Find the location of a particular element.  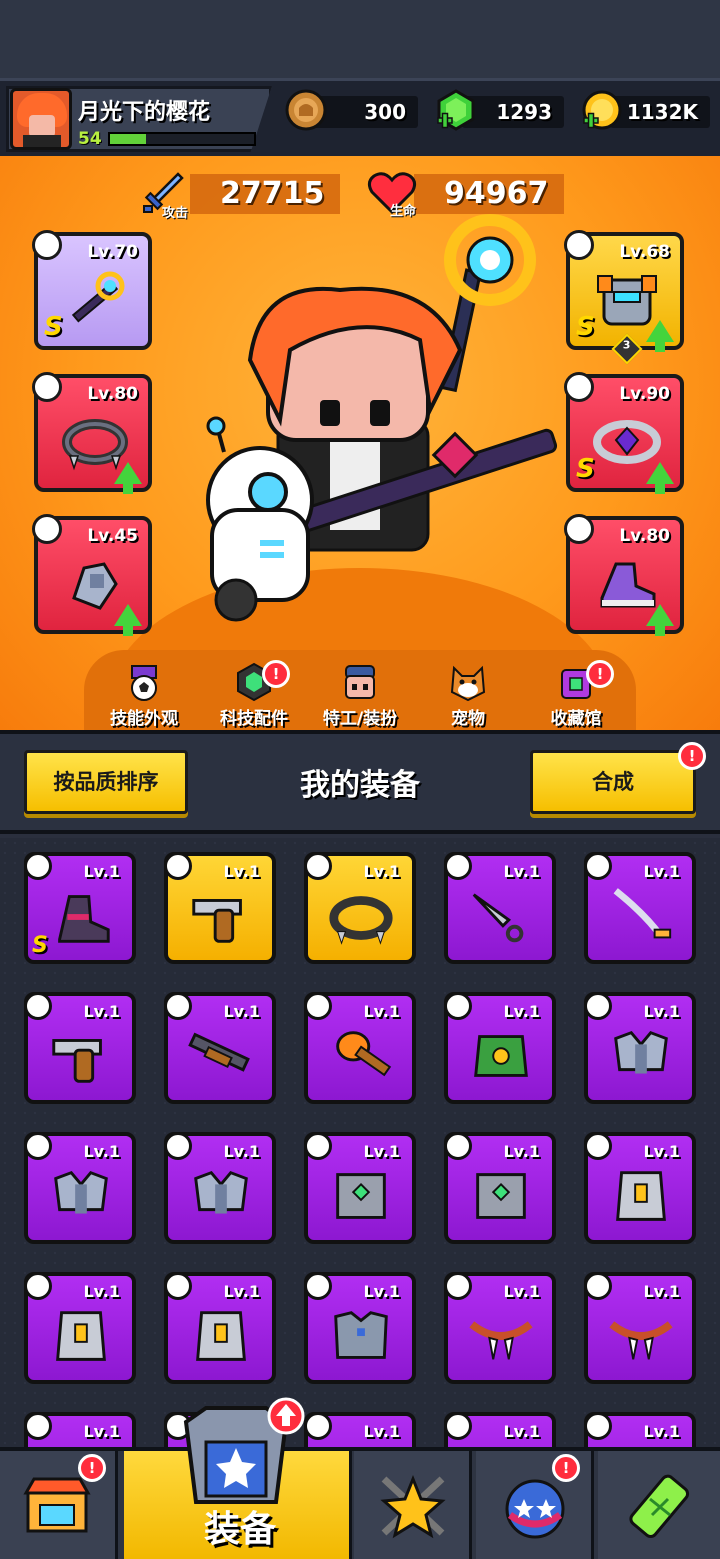

equipped-belt-slot: Lv.90 S is located at coordinates (624, 433).